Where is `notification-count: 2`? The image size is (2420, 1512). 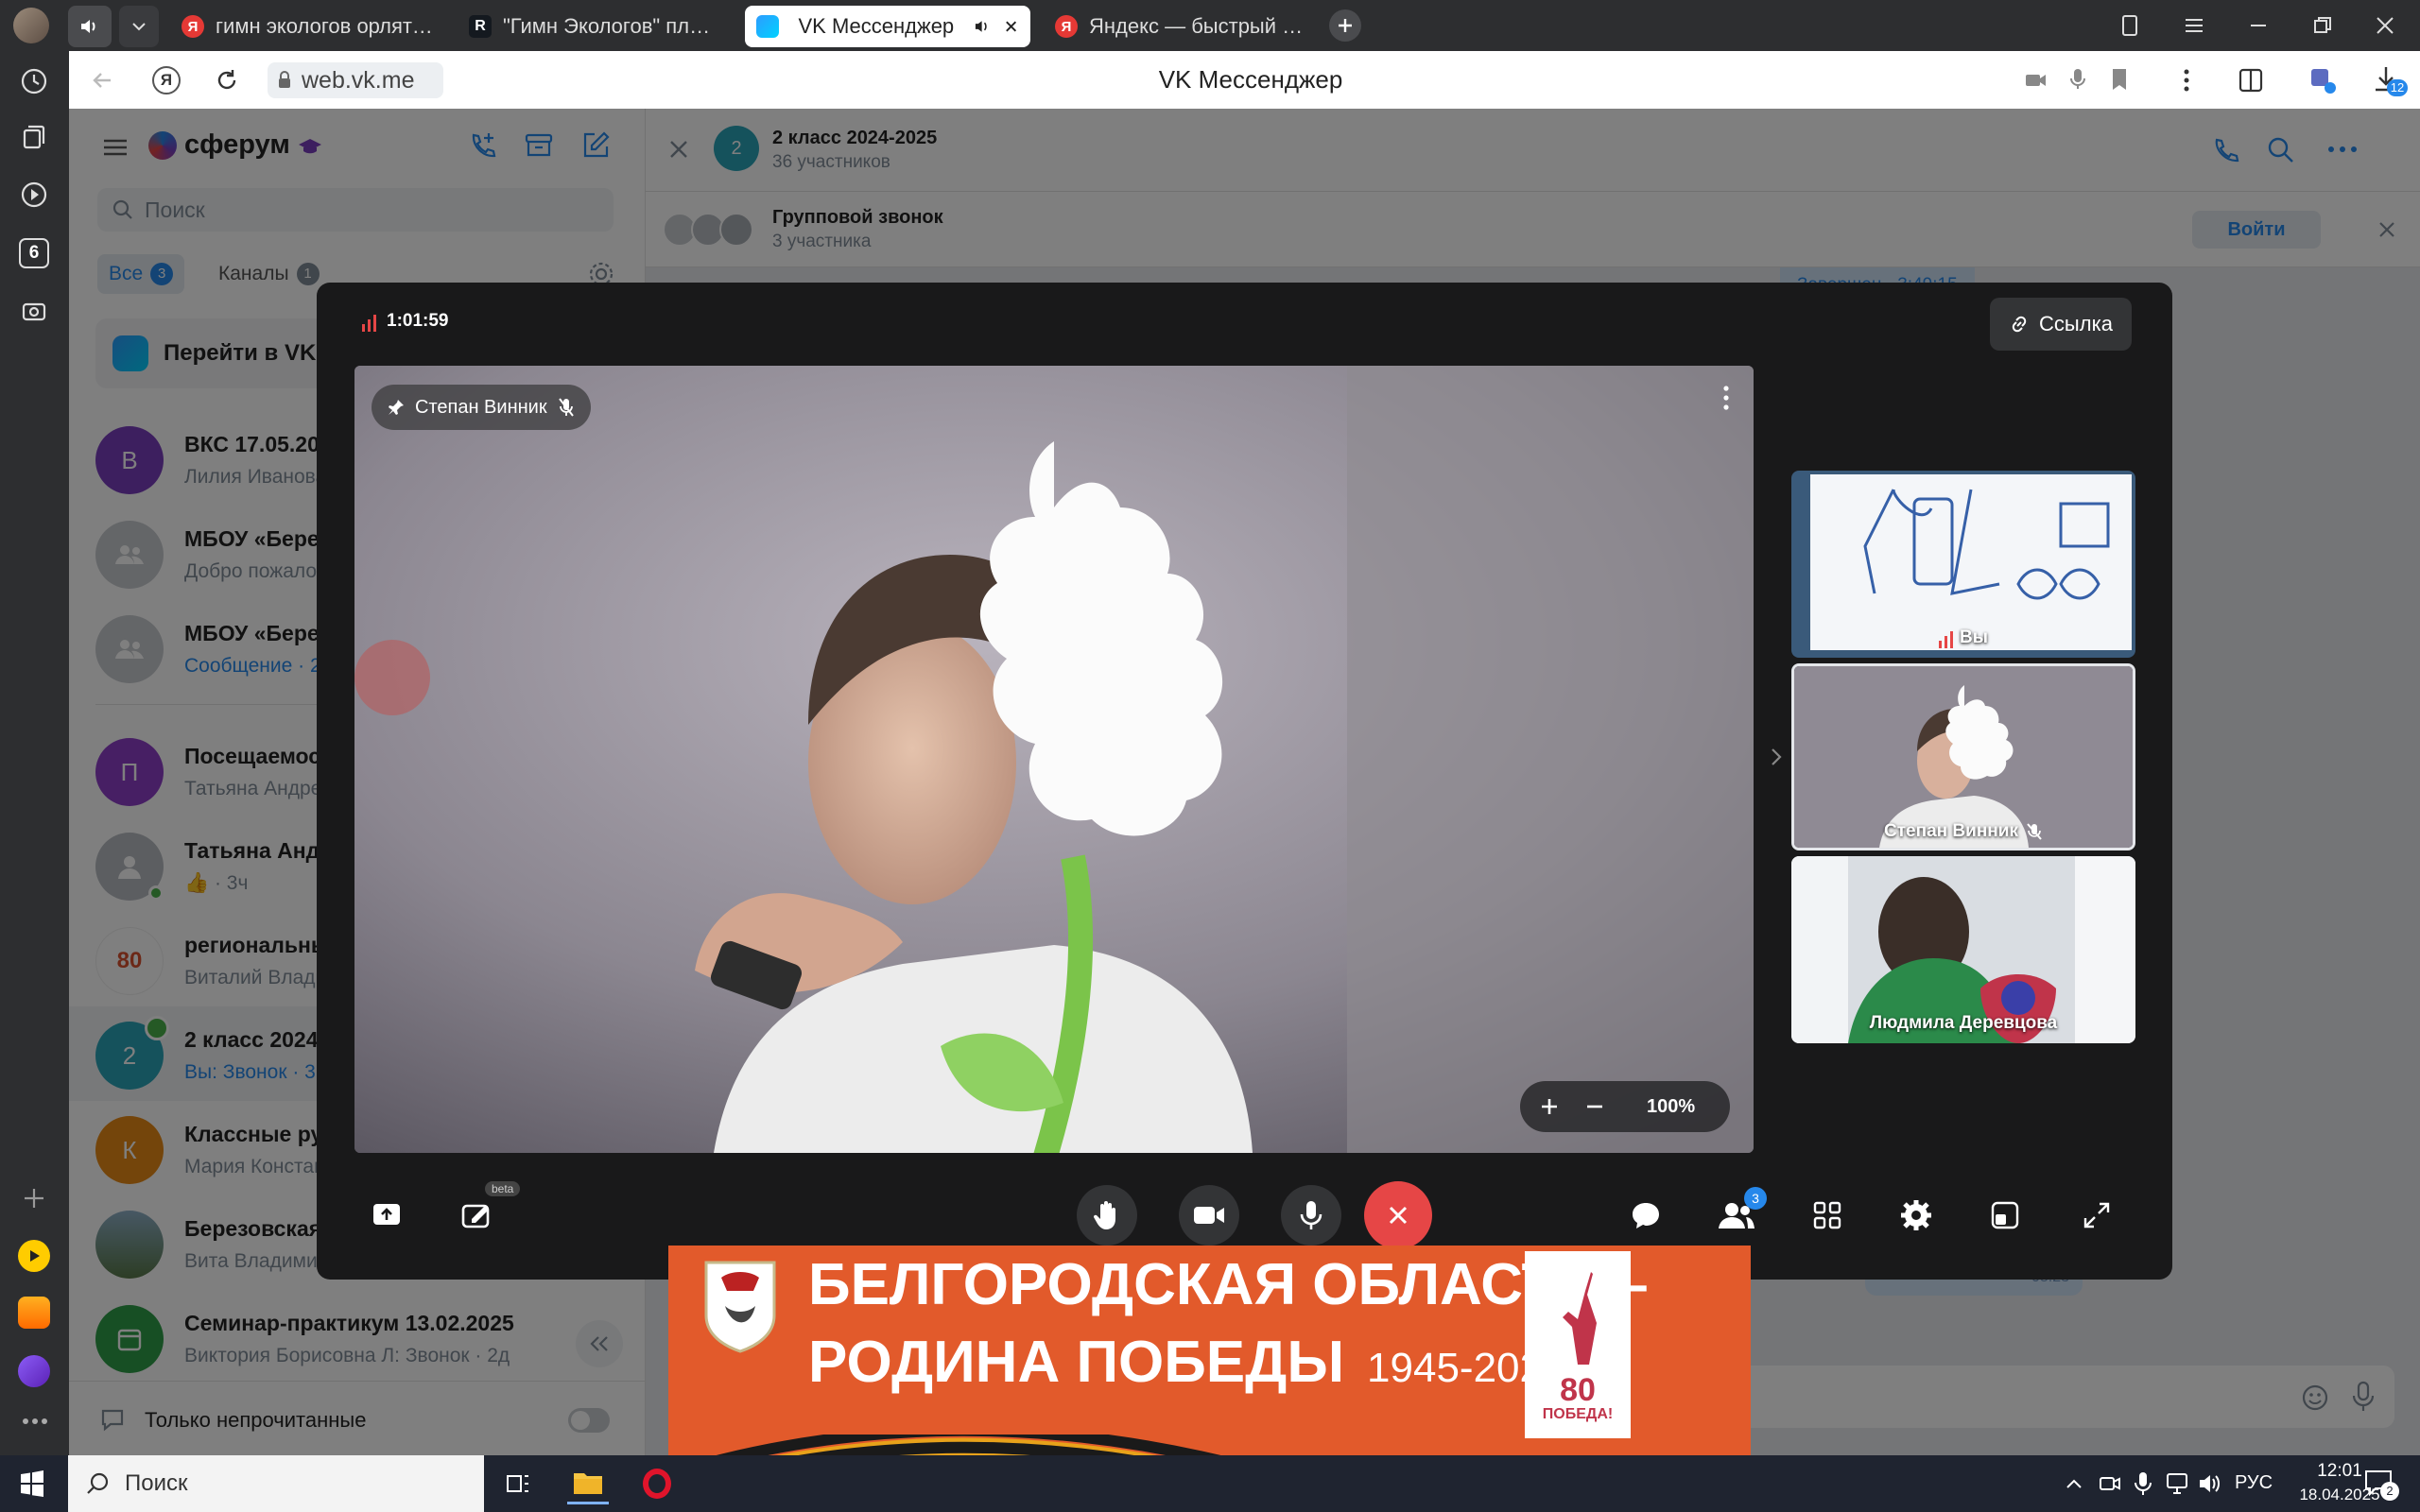
notification-count: 2 is located at coordinates (2389, 1491).